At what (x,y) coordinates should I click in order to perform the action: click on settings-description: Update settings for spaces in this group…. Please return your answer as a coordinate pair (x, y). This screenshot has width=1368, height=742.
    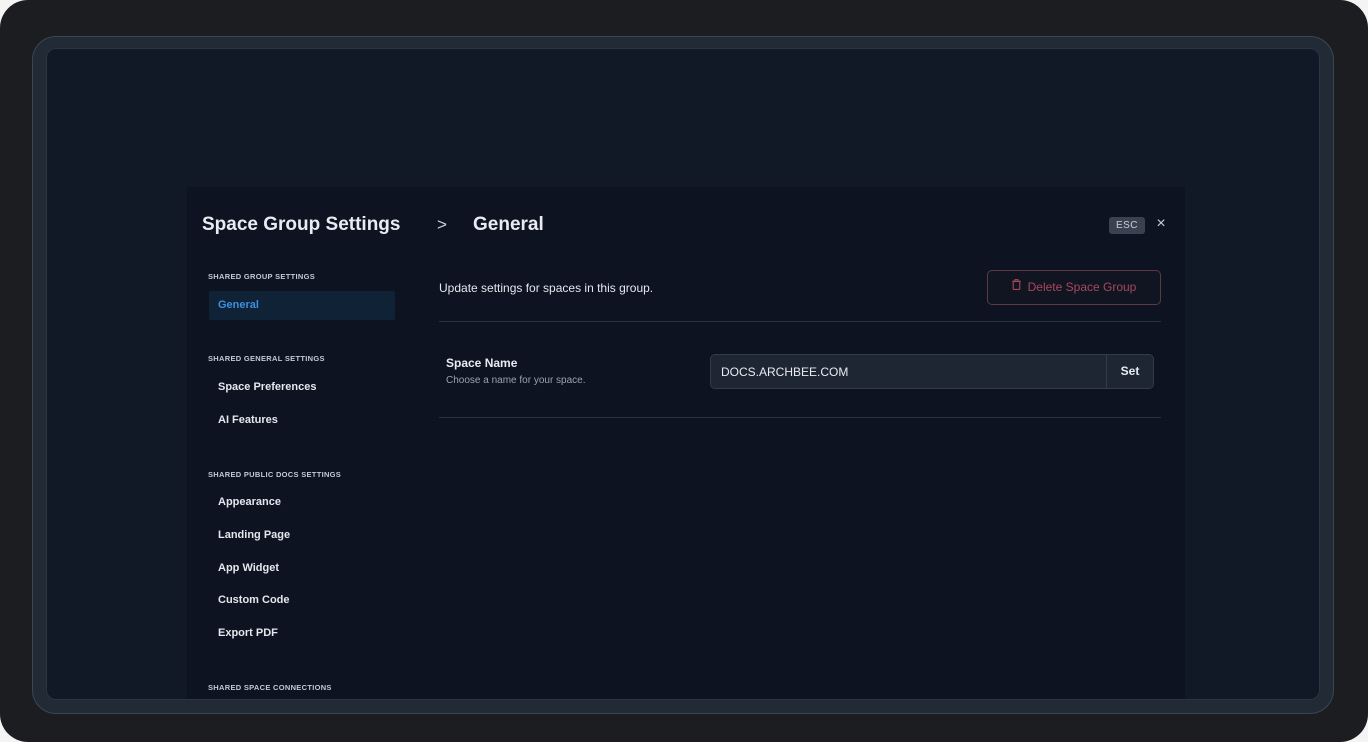
    Looking at the image, I should click on (546, 288).